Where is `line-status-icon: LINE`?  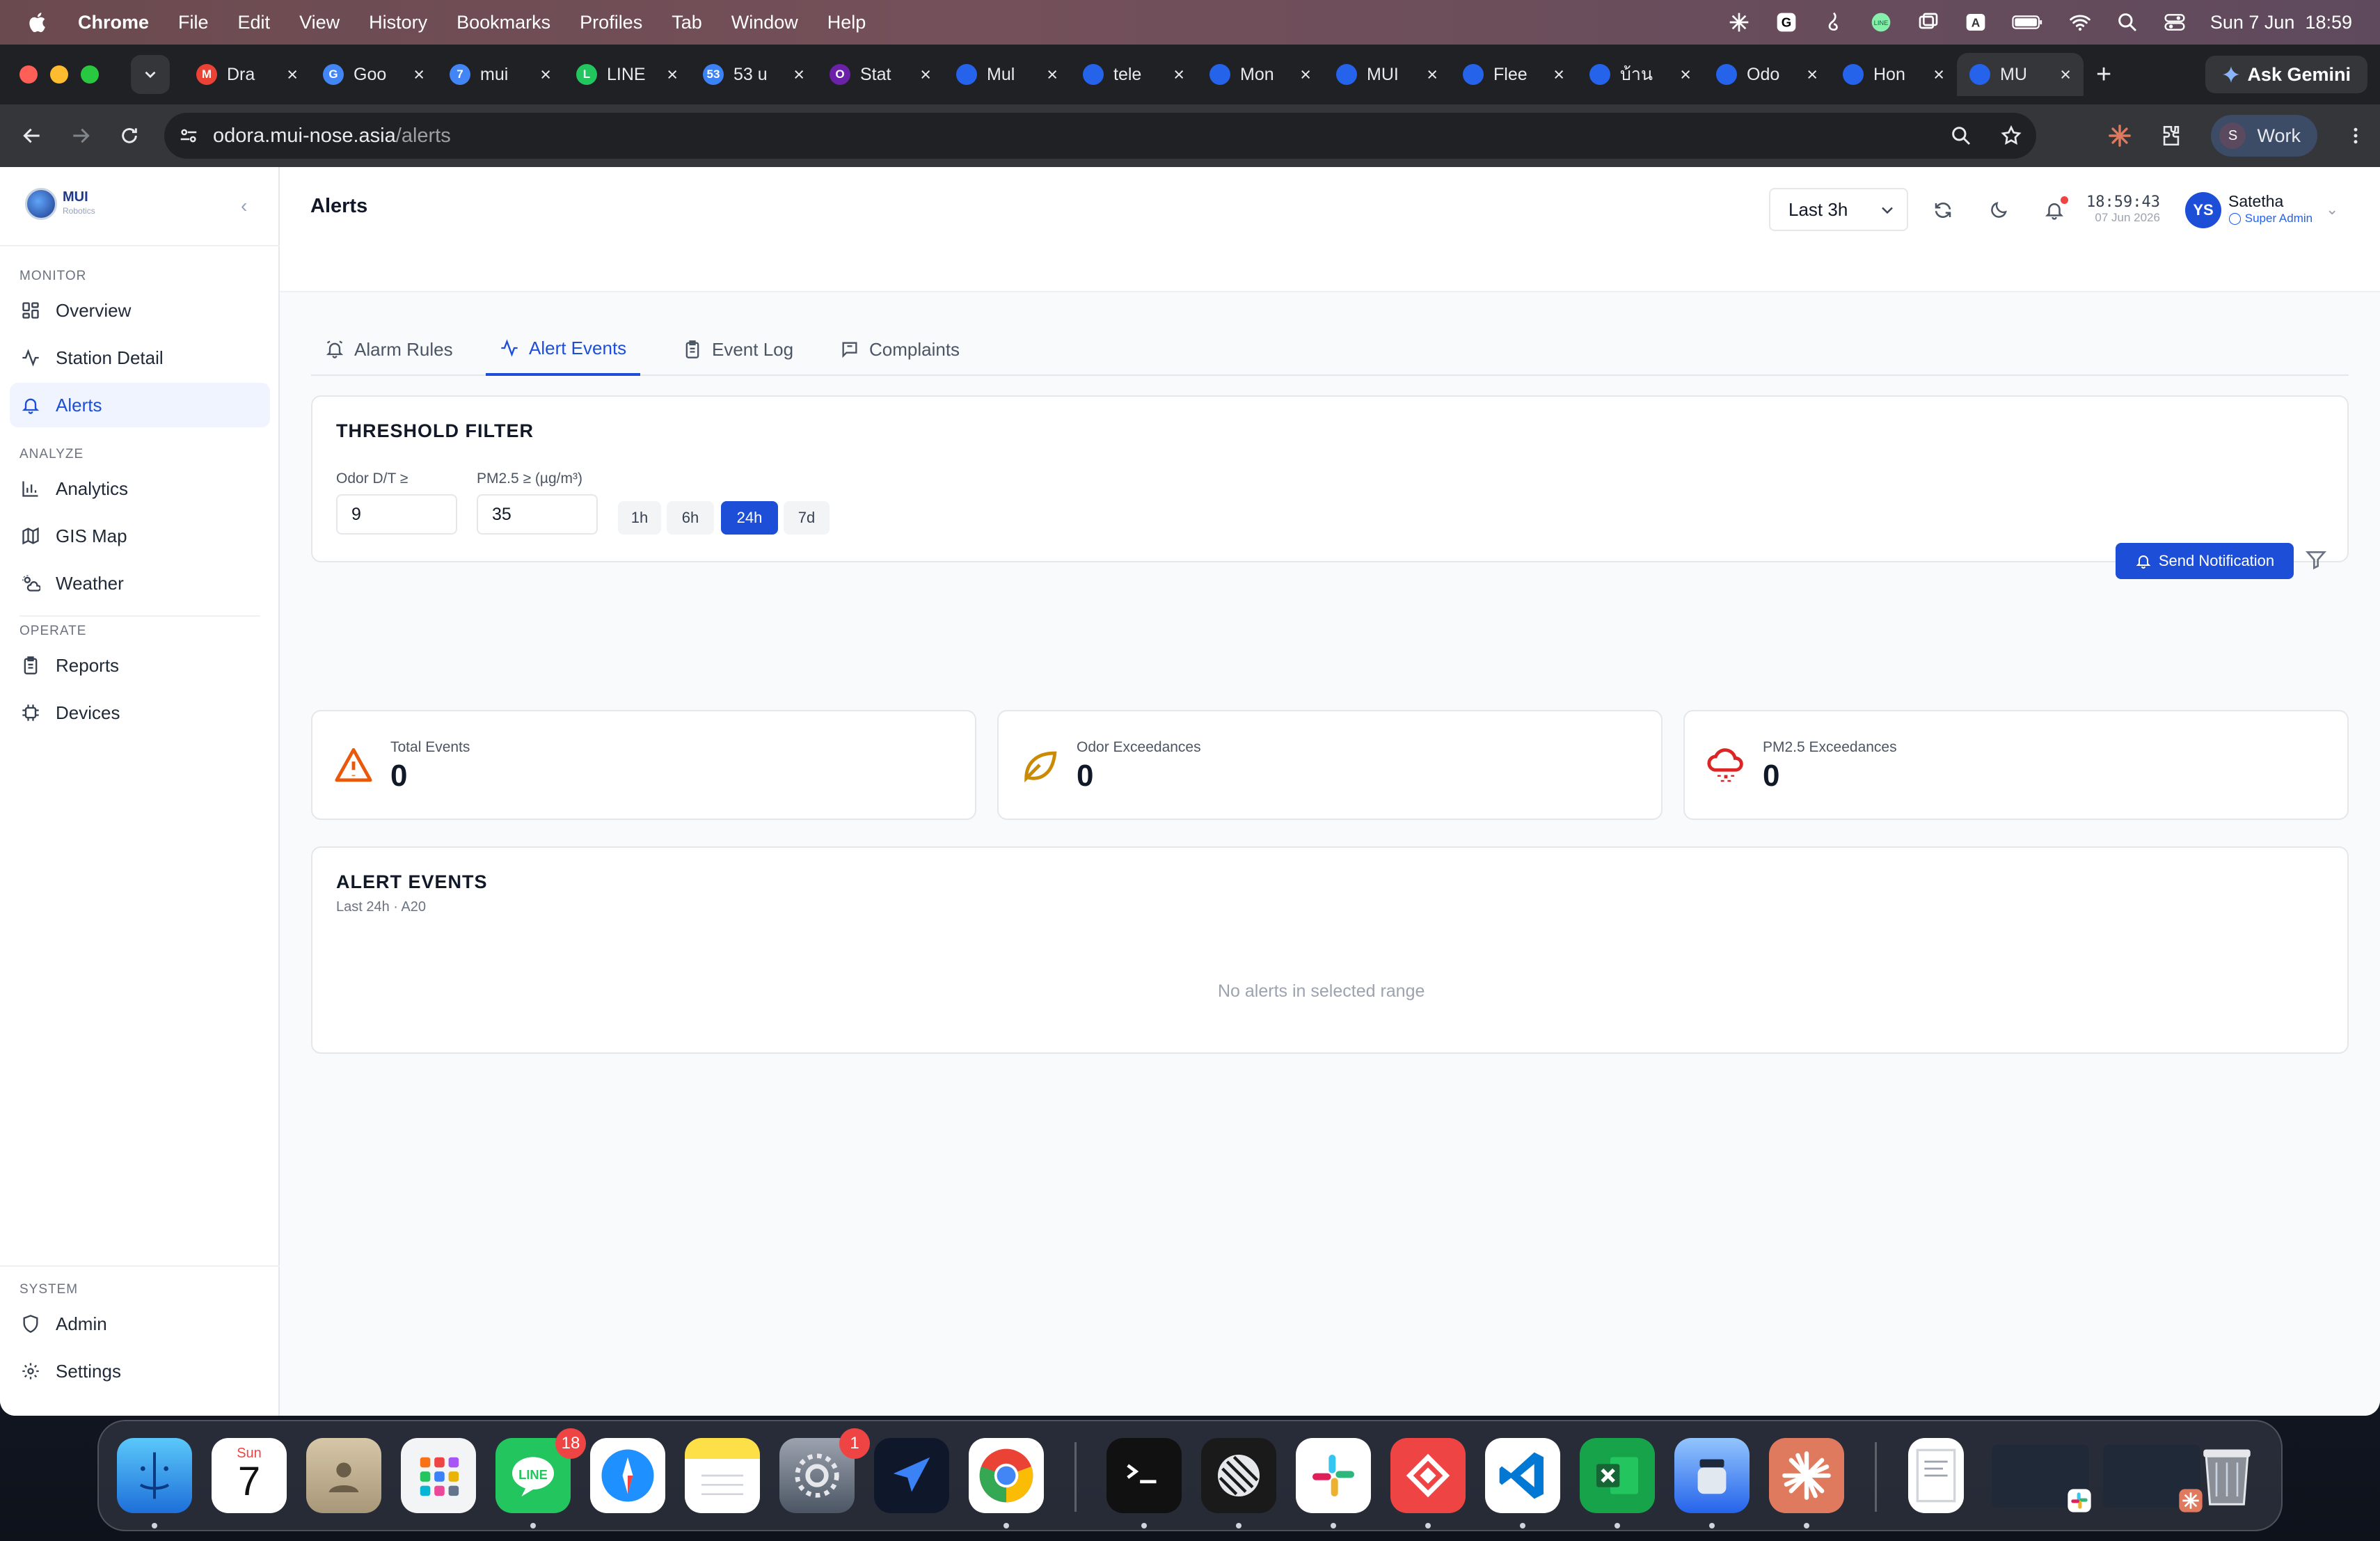 line-status-icon: LINE is located at coordinates (1881, 22).